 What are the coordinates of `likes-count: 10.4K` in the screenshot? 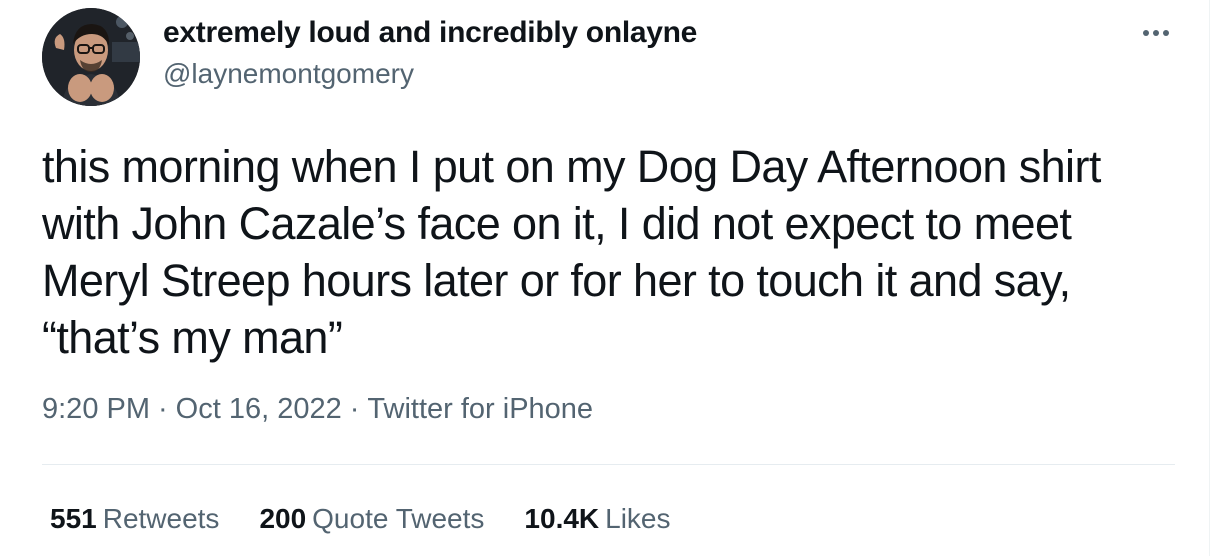 It's located at (562, 518).